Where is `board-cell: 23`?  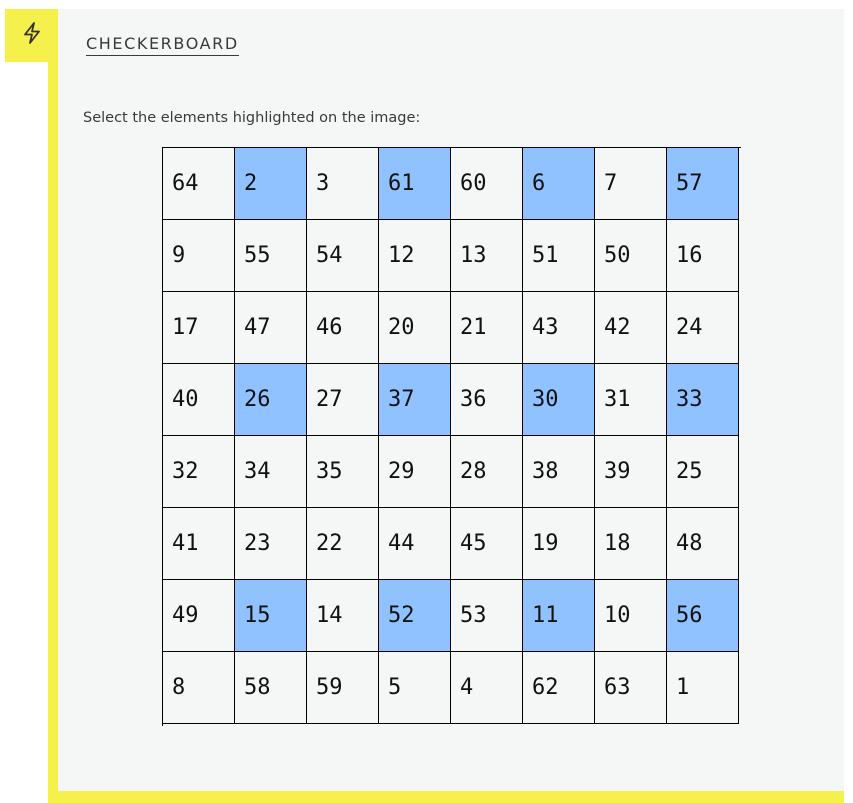 board-cell: 23 is located at coordinates (271, 544).